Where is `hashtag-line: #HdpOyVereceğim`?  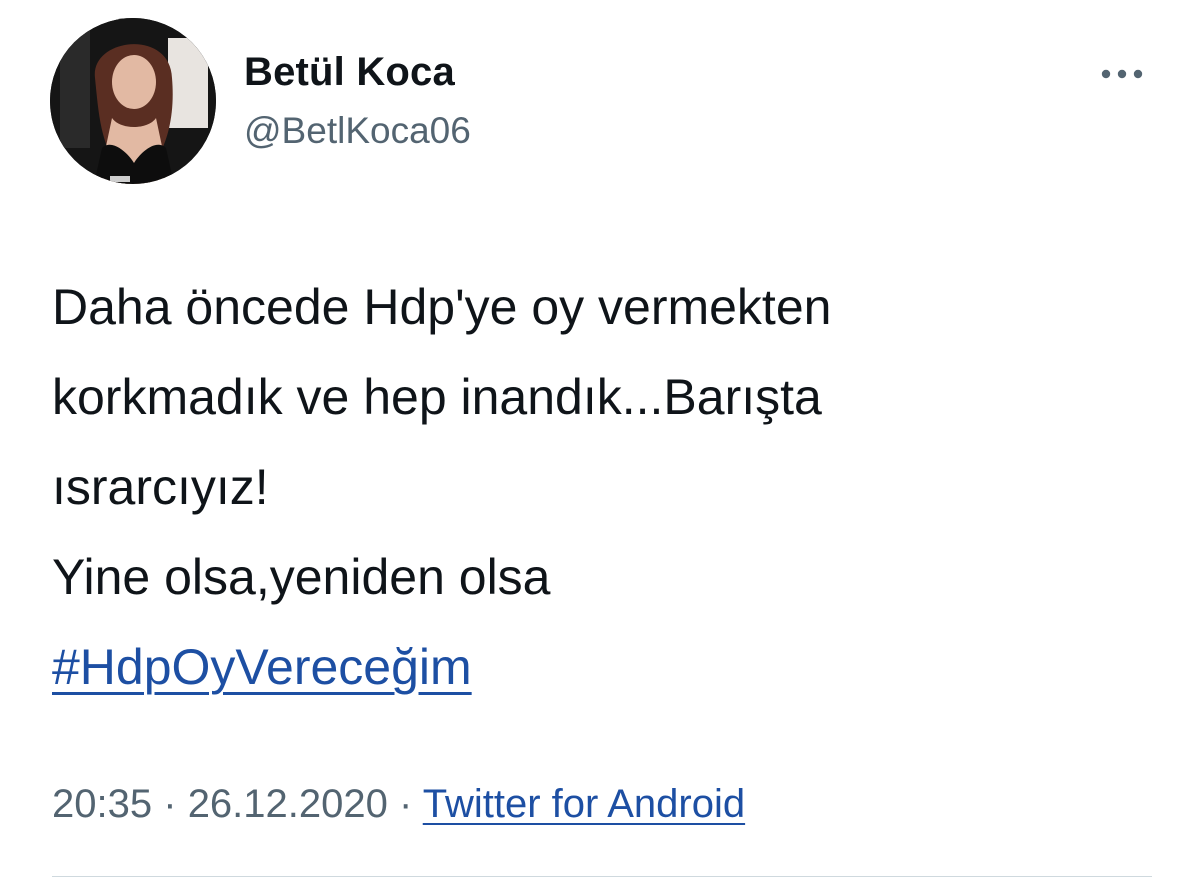 hashtag-line: #HdpOyVereceğim is located at coordinates (602, 667).